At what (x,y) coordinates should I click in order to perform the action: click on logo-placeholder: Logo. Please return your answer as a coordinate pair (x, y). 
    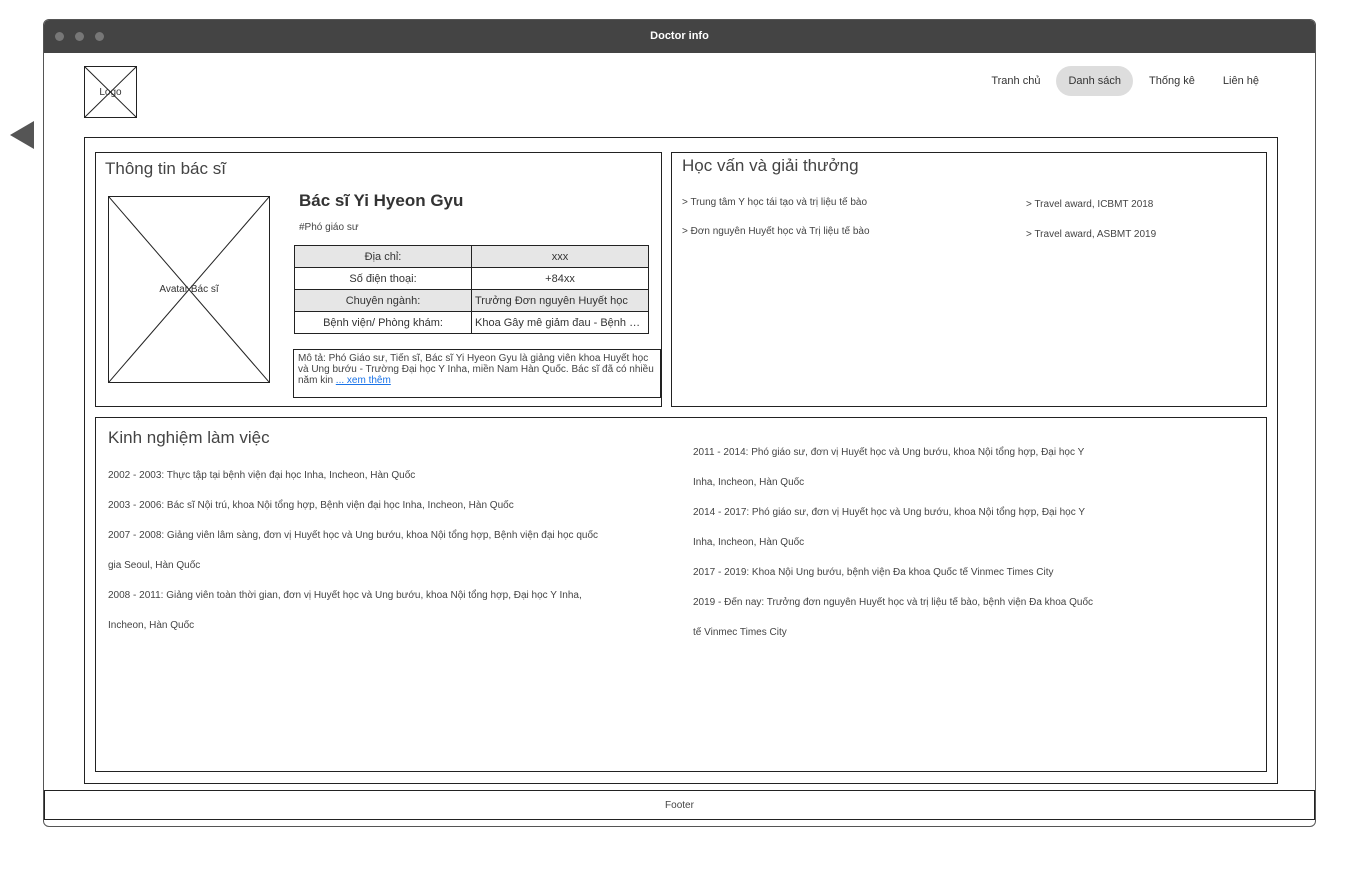
    Looking at the image, I should click on (110, 92).